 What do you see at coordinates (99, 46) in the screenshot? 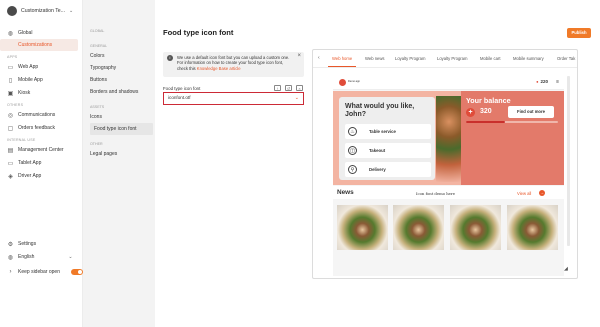
I see `submenu-group-general: GENERAL` at bounding box center [99, 46].